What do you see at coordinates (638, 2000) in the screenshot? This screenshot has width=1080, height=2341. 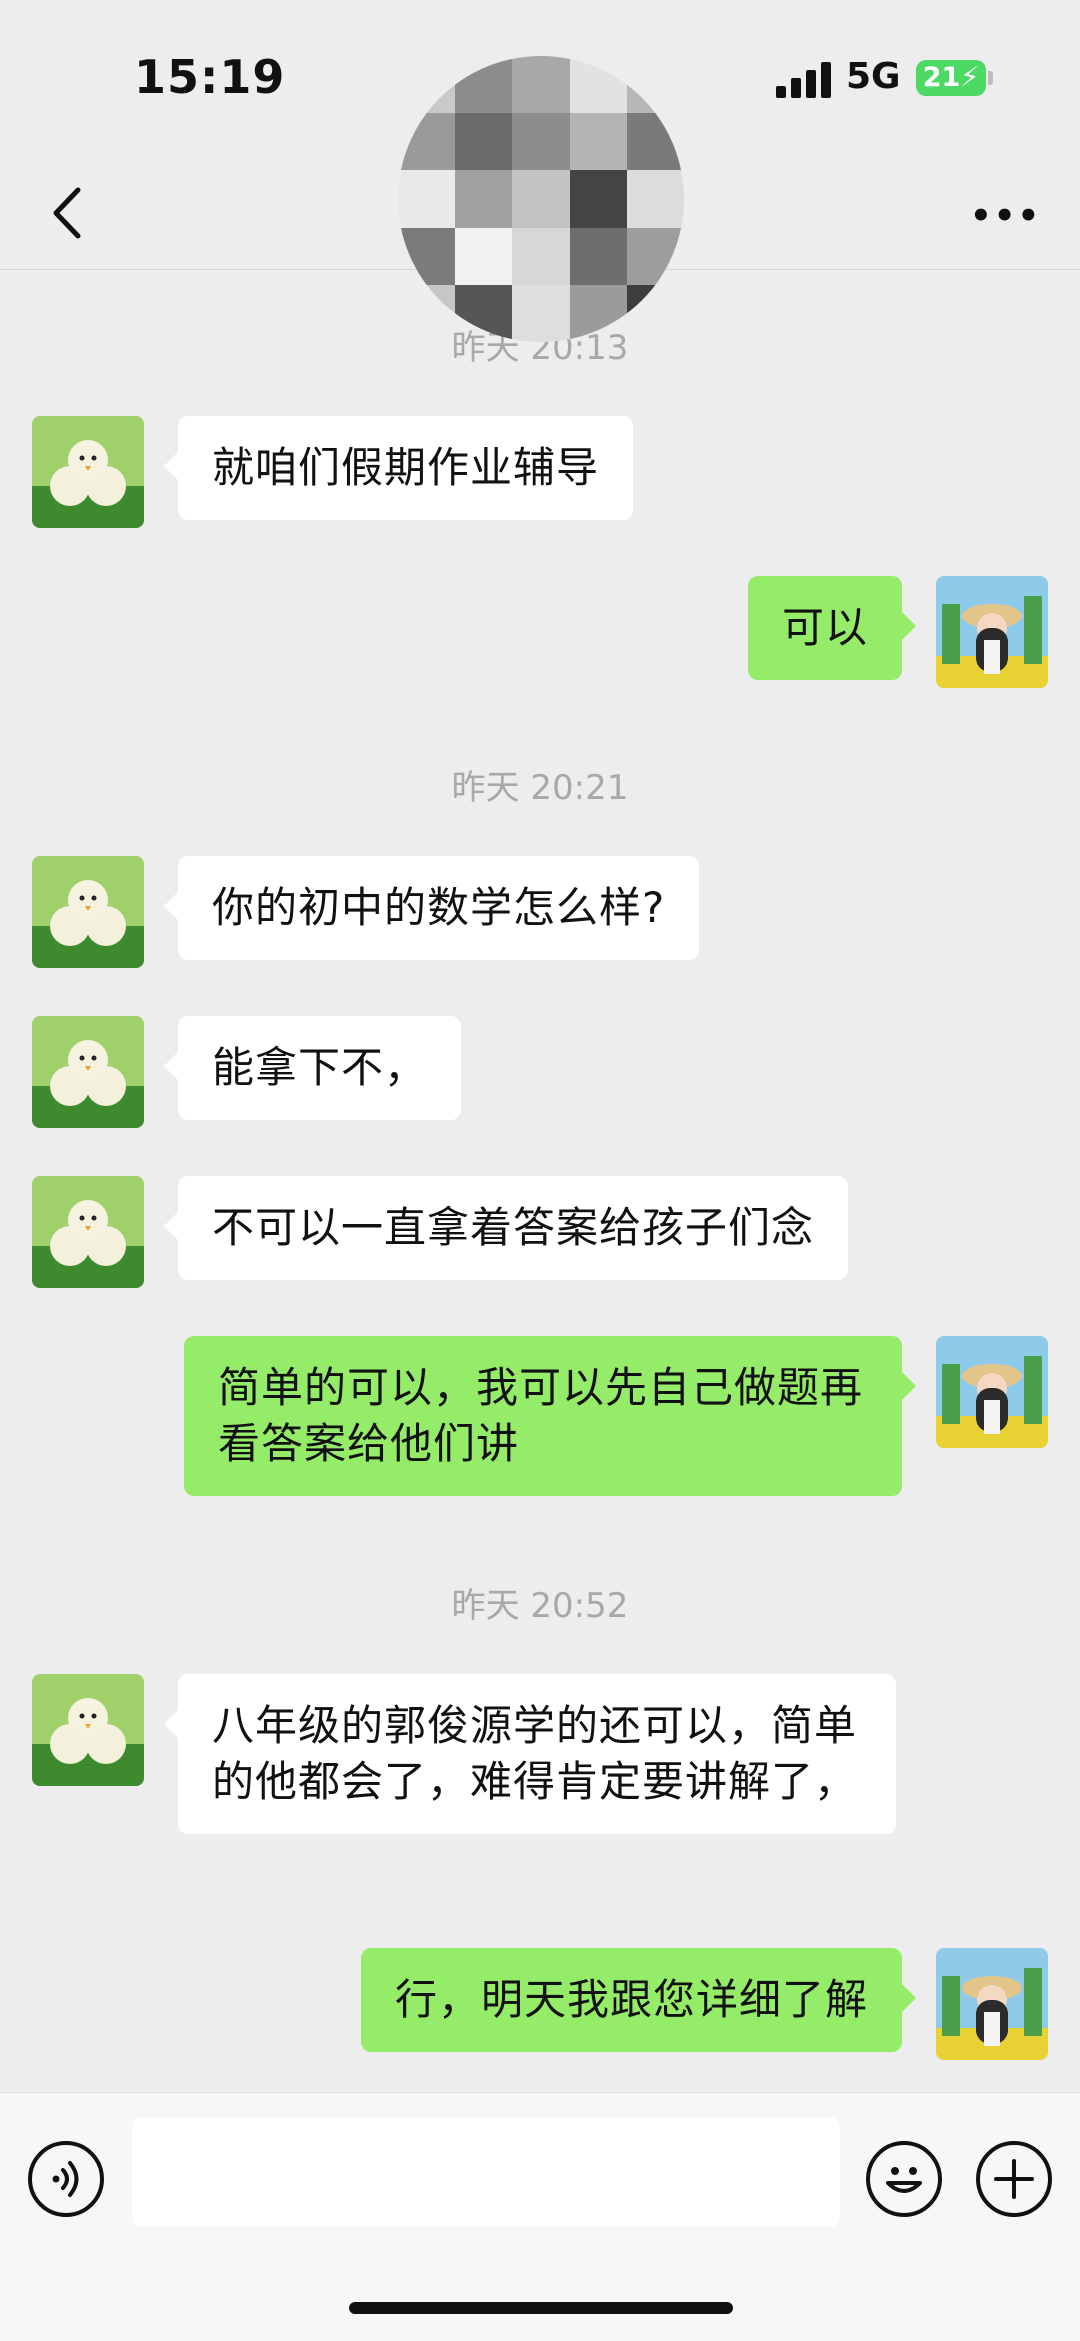 I see `message-bubble-outgoing: 行，明天我跟您详细了解` at bounding box center [638, 2000].